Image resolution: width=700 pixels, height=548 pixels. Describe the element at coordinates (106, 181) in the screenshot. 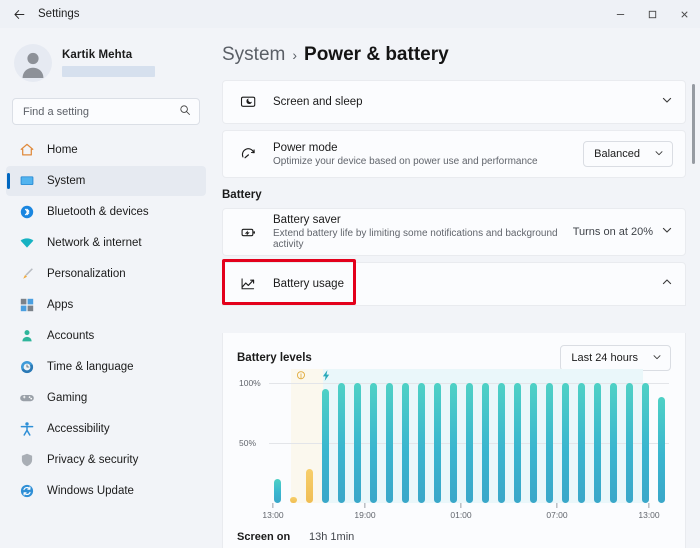

I see `sidebar-item-system: System` at that location.